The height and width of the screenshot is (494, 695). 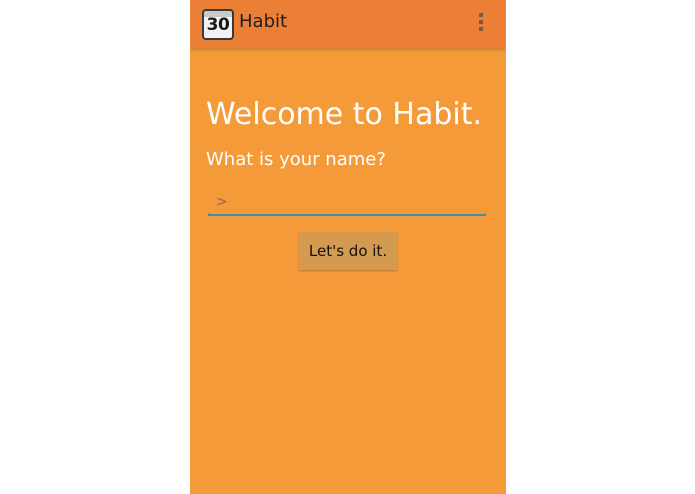 What do you see at coordinates (347, 202) in the screenshot?
I see `name-input` at bounding box center [347, 202].